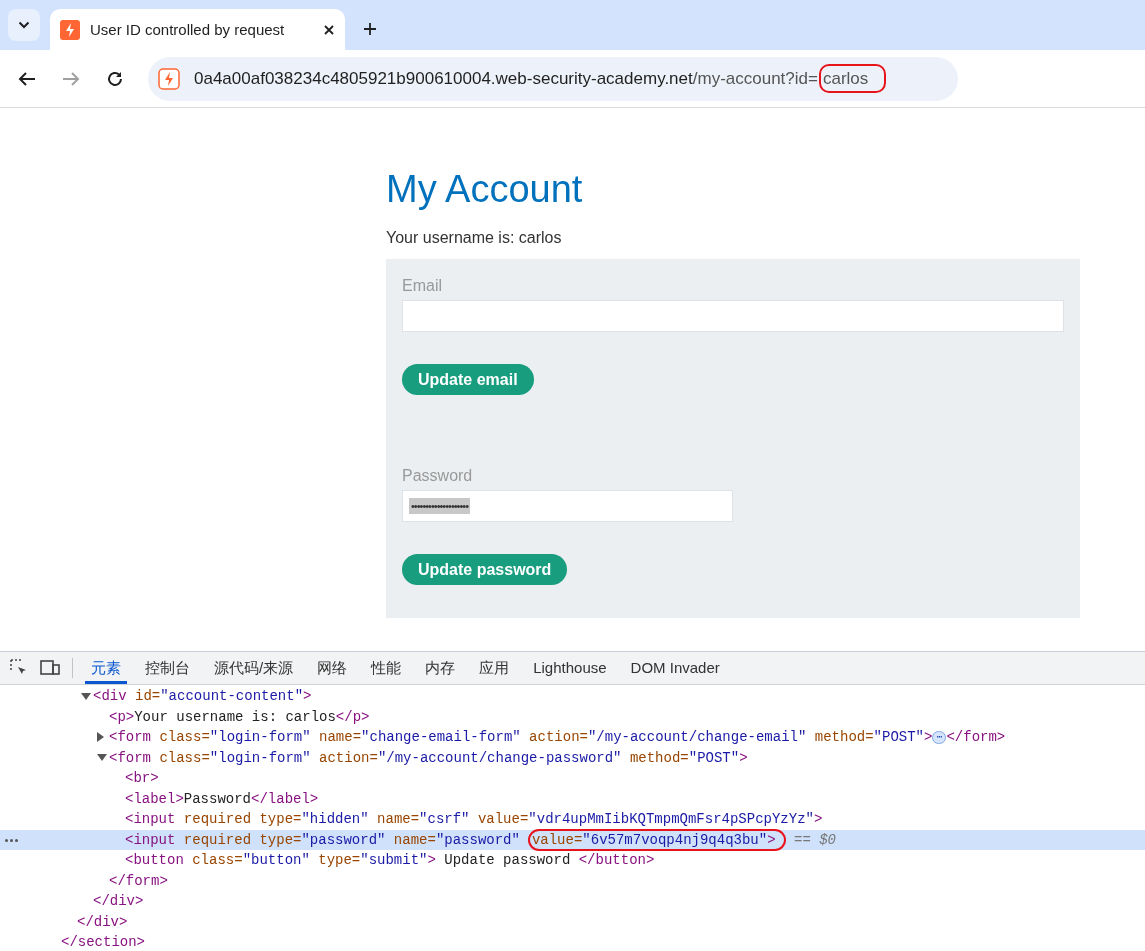 This screenshot has height=951, width=1145. I want to click on more-icon, so click(11, 840).